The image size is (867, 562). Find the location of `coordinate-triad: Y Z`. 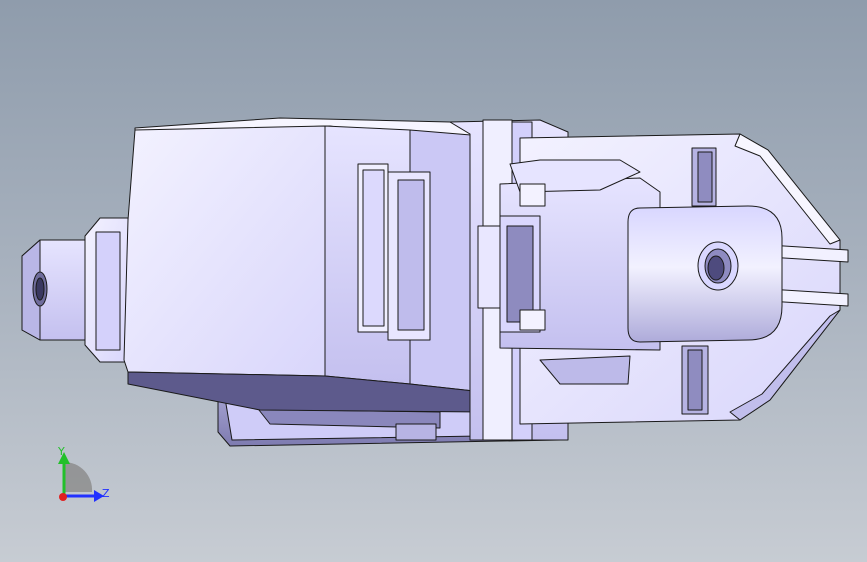

coordinate-triad: Y Z is located at coordinates (83, 473).